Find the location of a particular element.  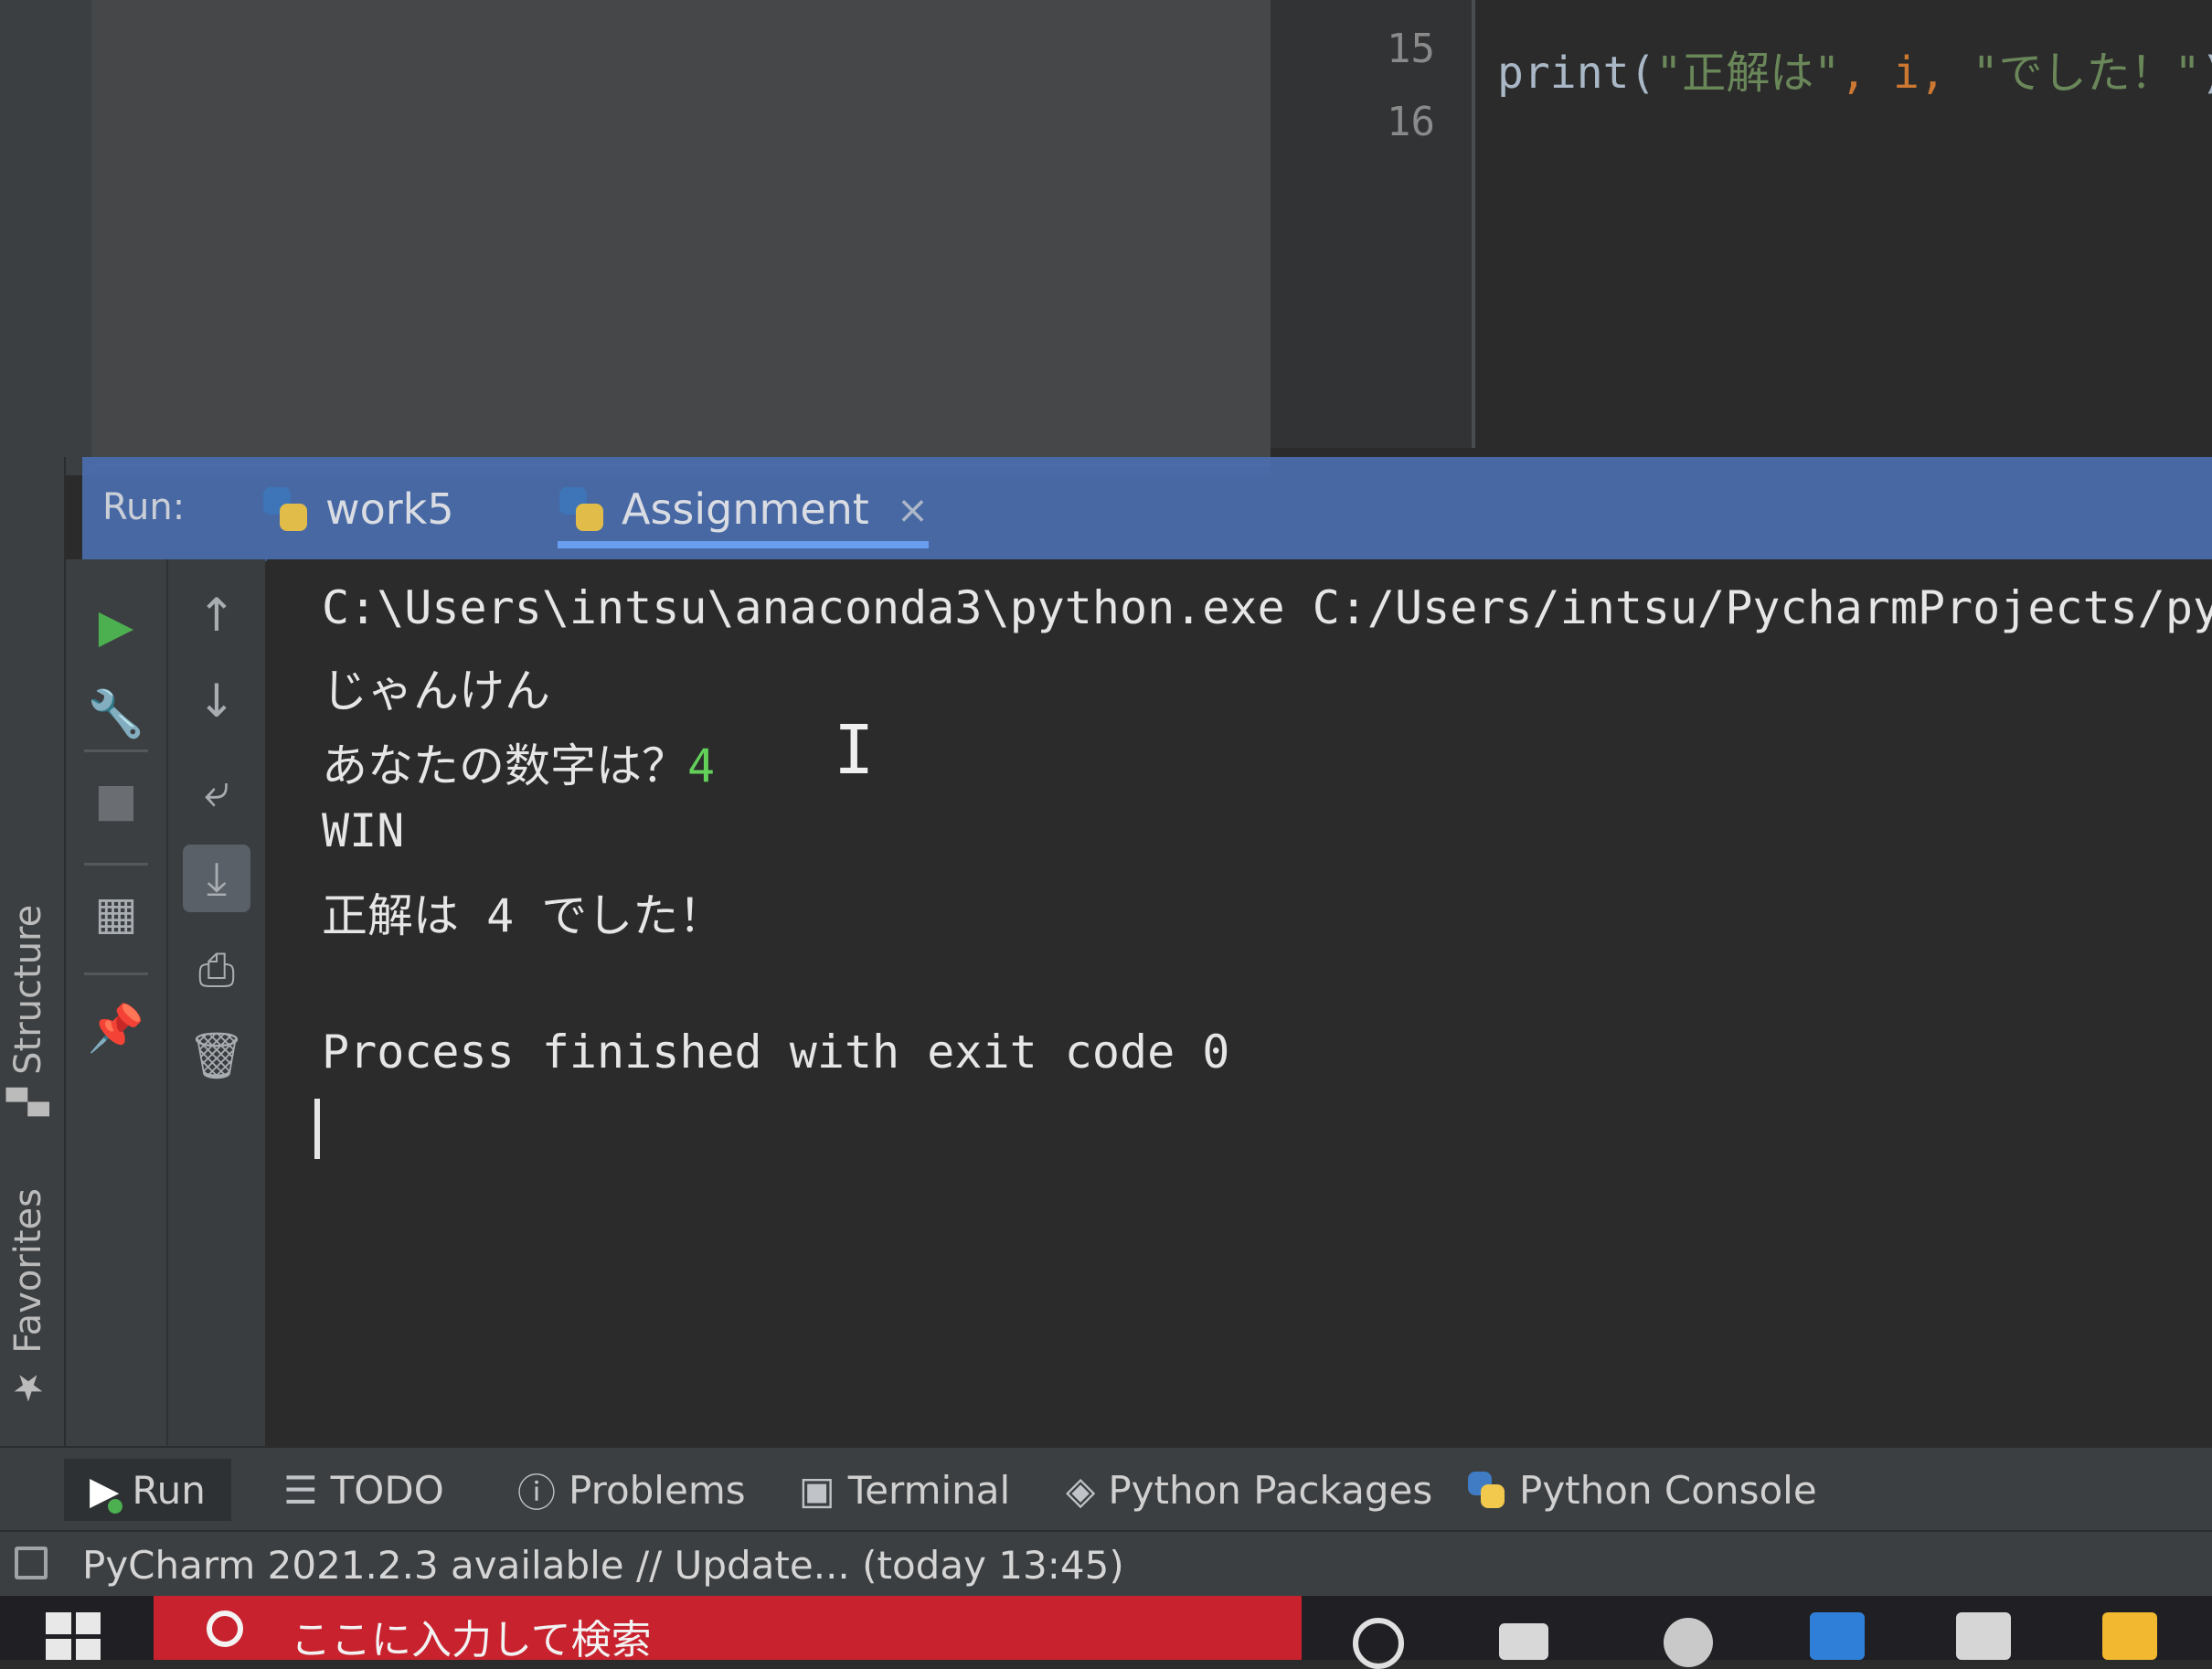

tab-assignment: Assignment × is located at coordinates (744, 512).